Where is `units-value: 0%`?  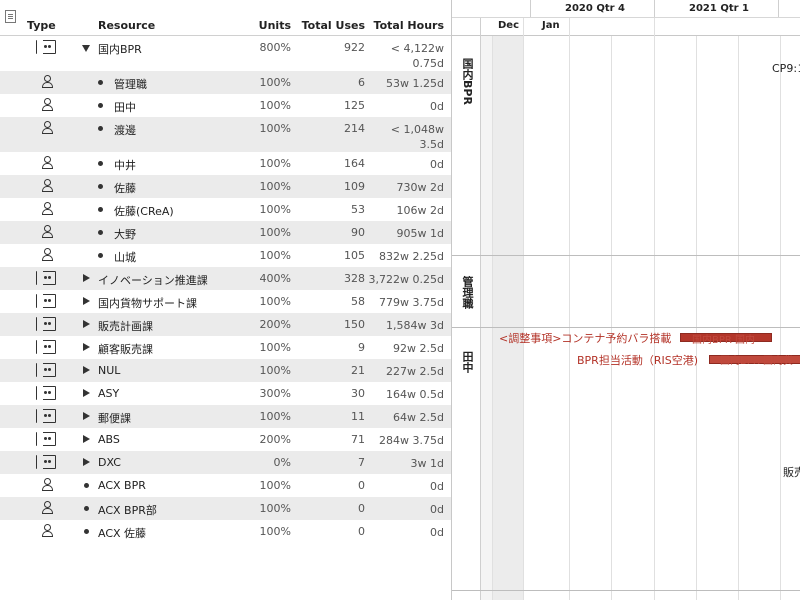 units-value: 0% is located at coordinates (282, 462).